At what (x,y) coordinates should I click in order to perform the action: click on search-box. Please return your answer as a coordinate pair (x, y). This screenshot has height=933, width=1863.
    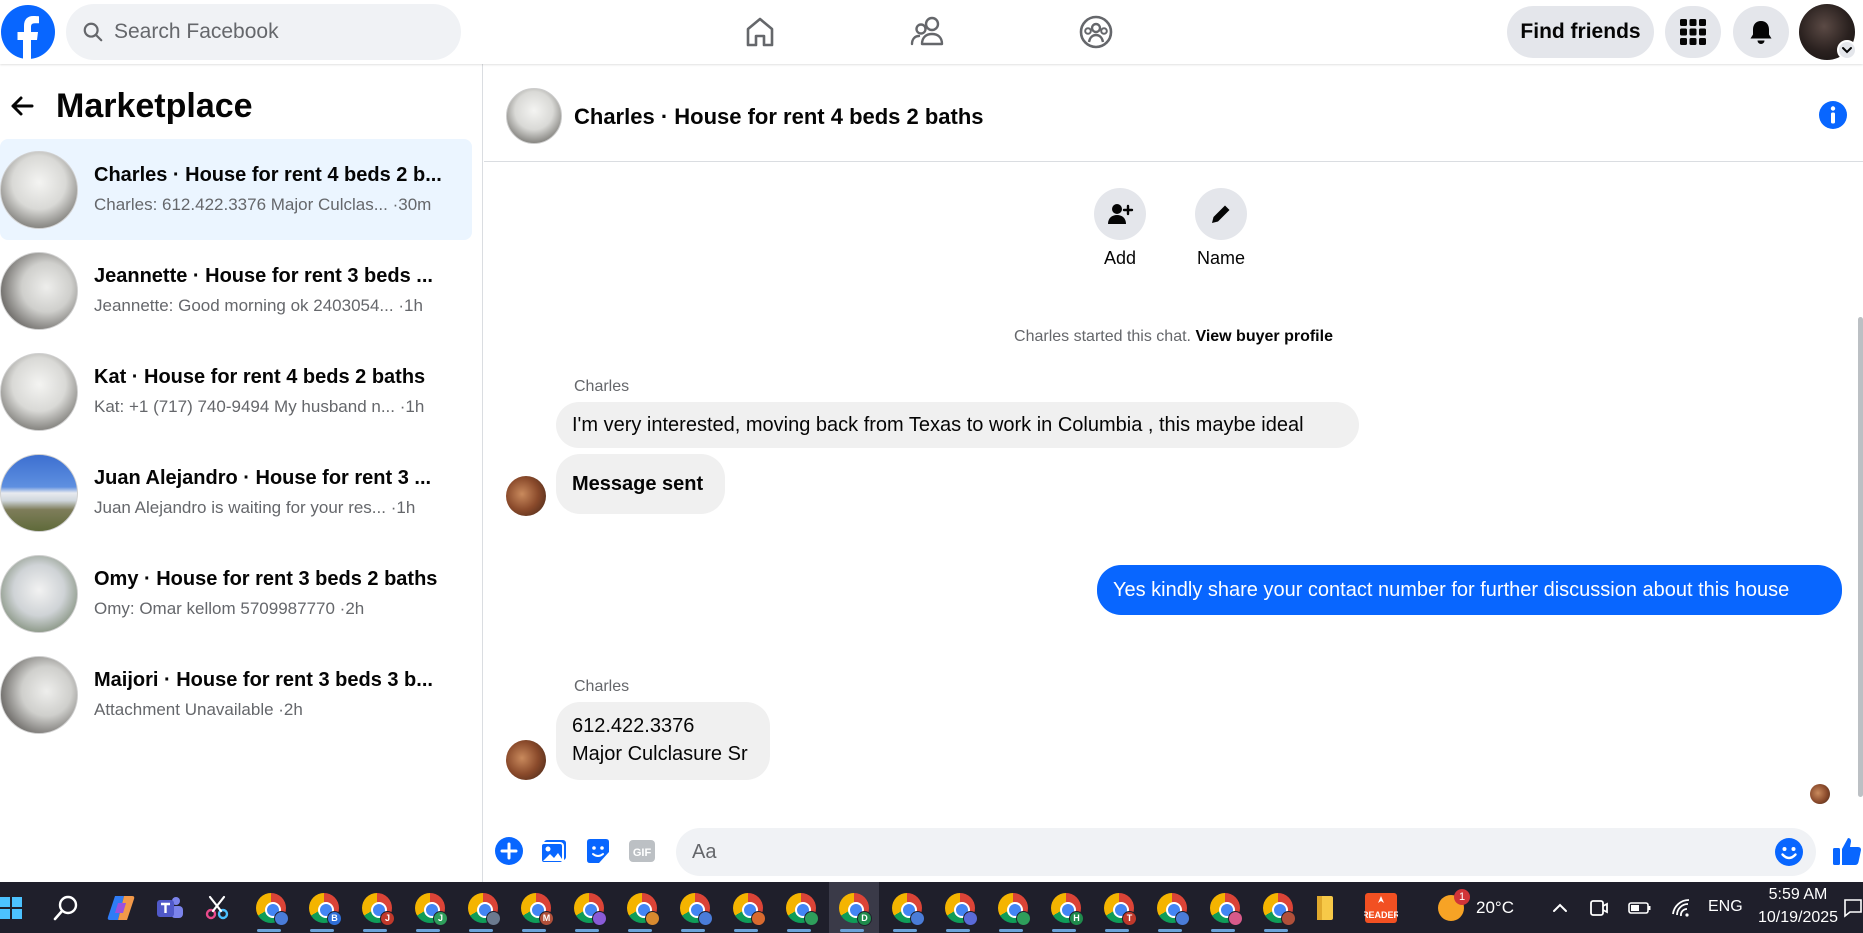
    Looking at the image, I should click on (263, 32).